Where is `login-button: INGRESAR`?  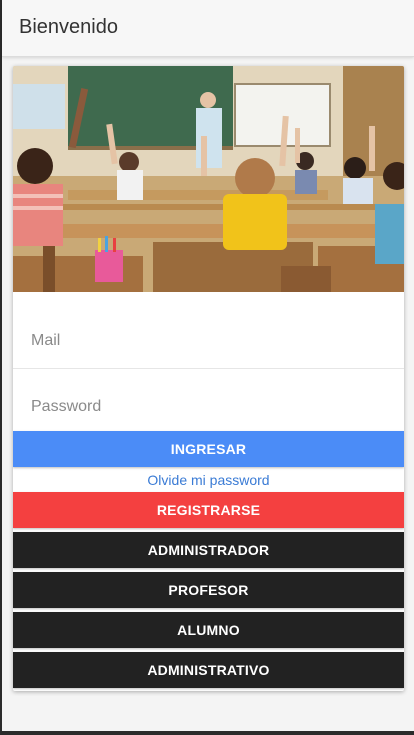
login-button: INGRESAR is located at coordinates (208, 449).